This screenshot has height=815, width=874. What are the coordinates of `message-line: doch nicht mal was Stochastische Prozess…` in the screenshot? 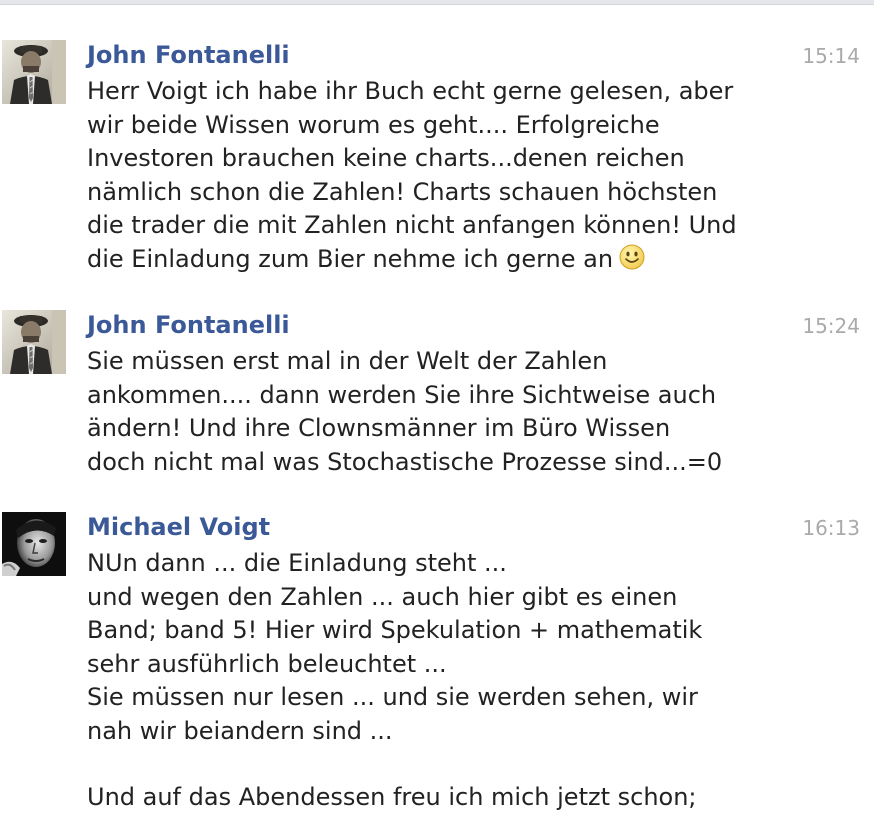 It's located at (405, 461).